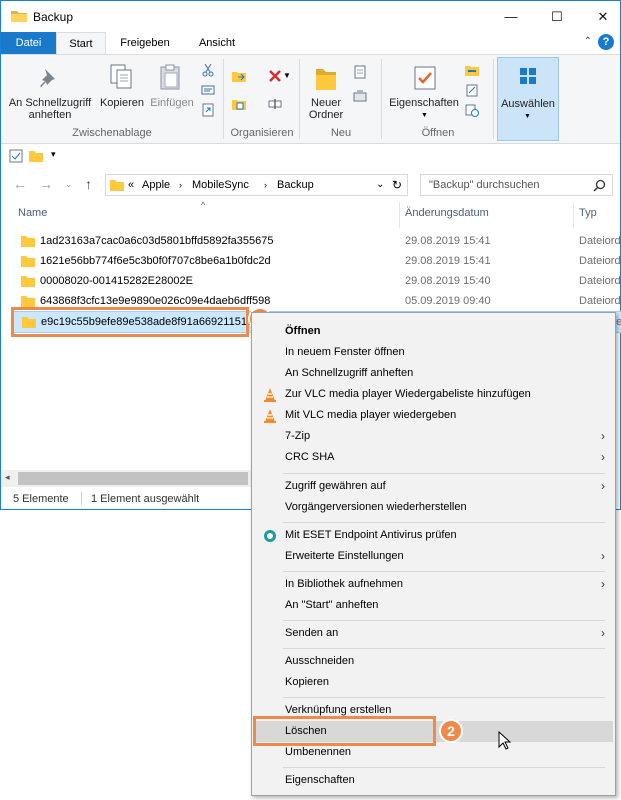 The image size is (621, 800). What do you see at coordinates (433, 780) in the screenshot?
I see `menu-item-properties: Eigenschaften` at bounding box center [433, 780].